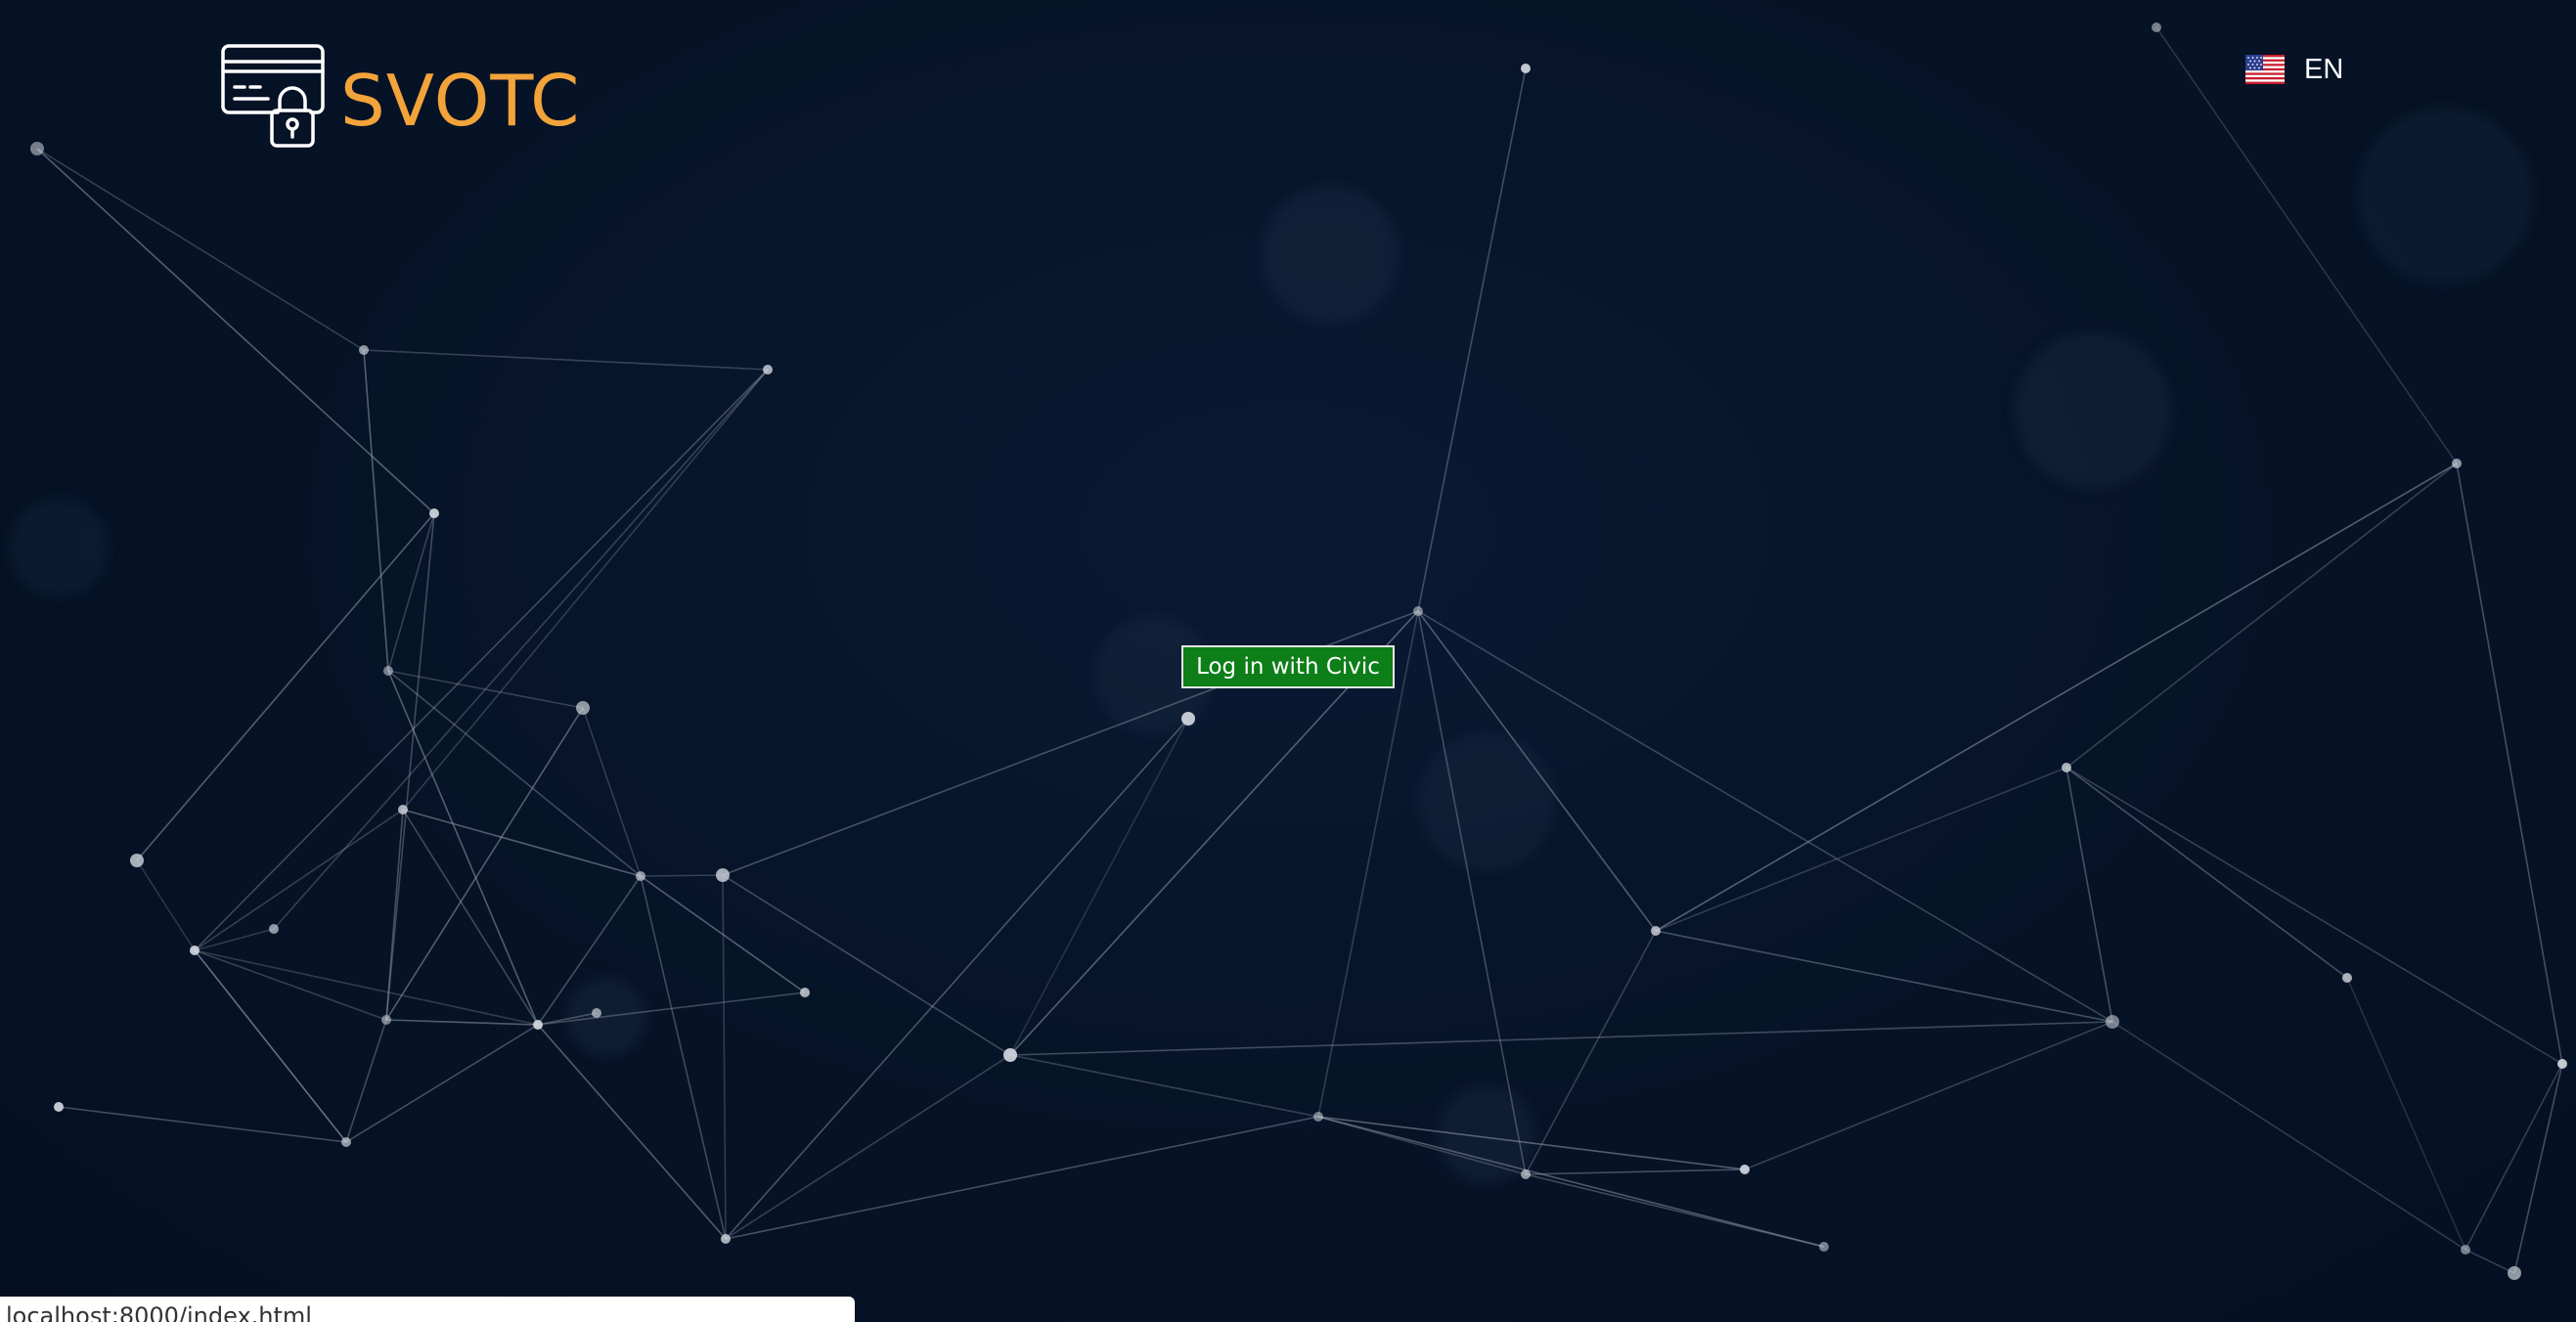 The height and width of the screenshot is (1322, 2576). I want to click on brand-logo: SVOTC, so click(399, 96).